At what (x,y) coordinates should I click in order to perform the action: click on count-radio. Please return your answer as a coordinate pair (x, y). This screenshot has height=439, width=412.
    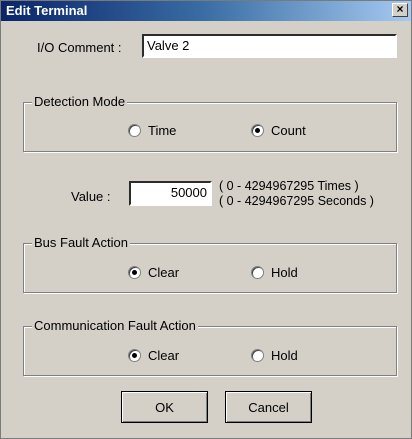
    Looking at the image, I should click on (257, 130).